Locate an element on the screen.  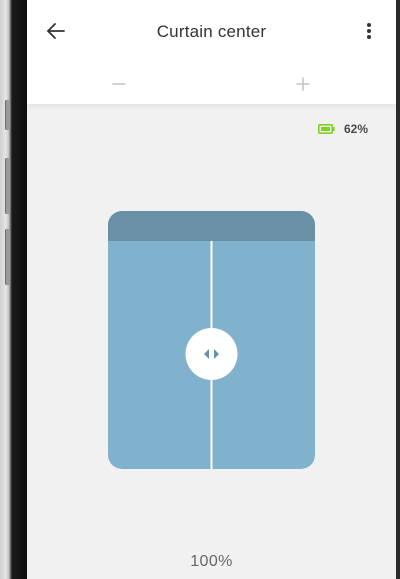
curtain-position-value: 100% is located at coordinates (211, 561).